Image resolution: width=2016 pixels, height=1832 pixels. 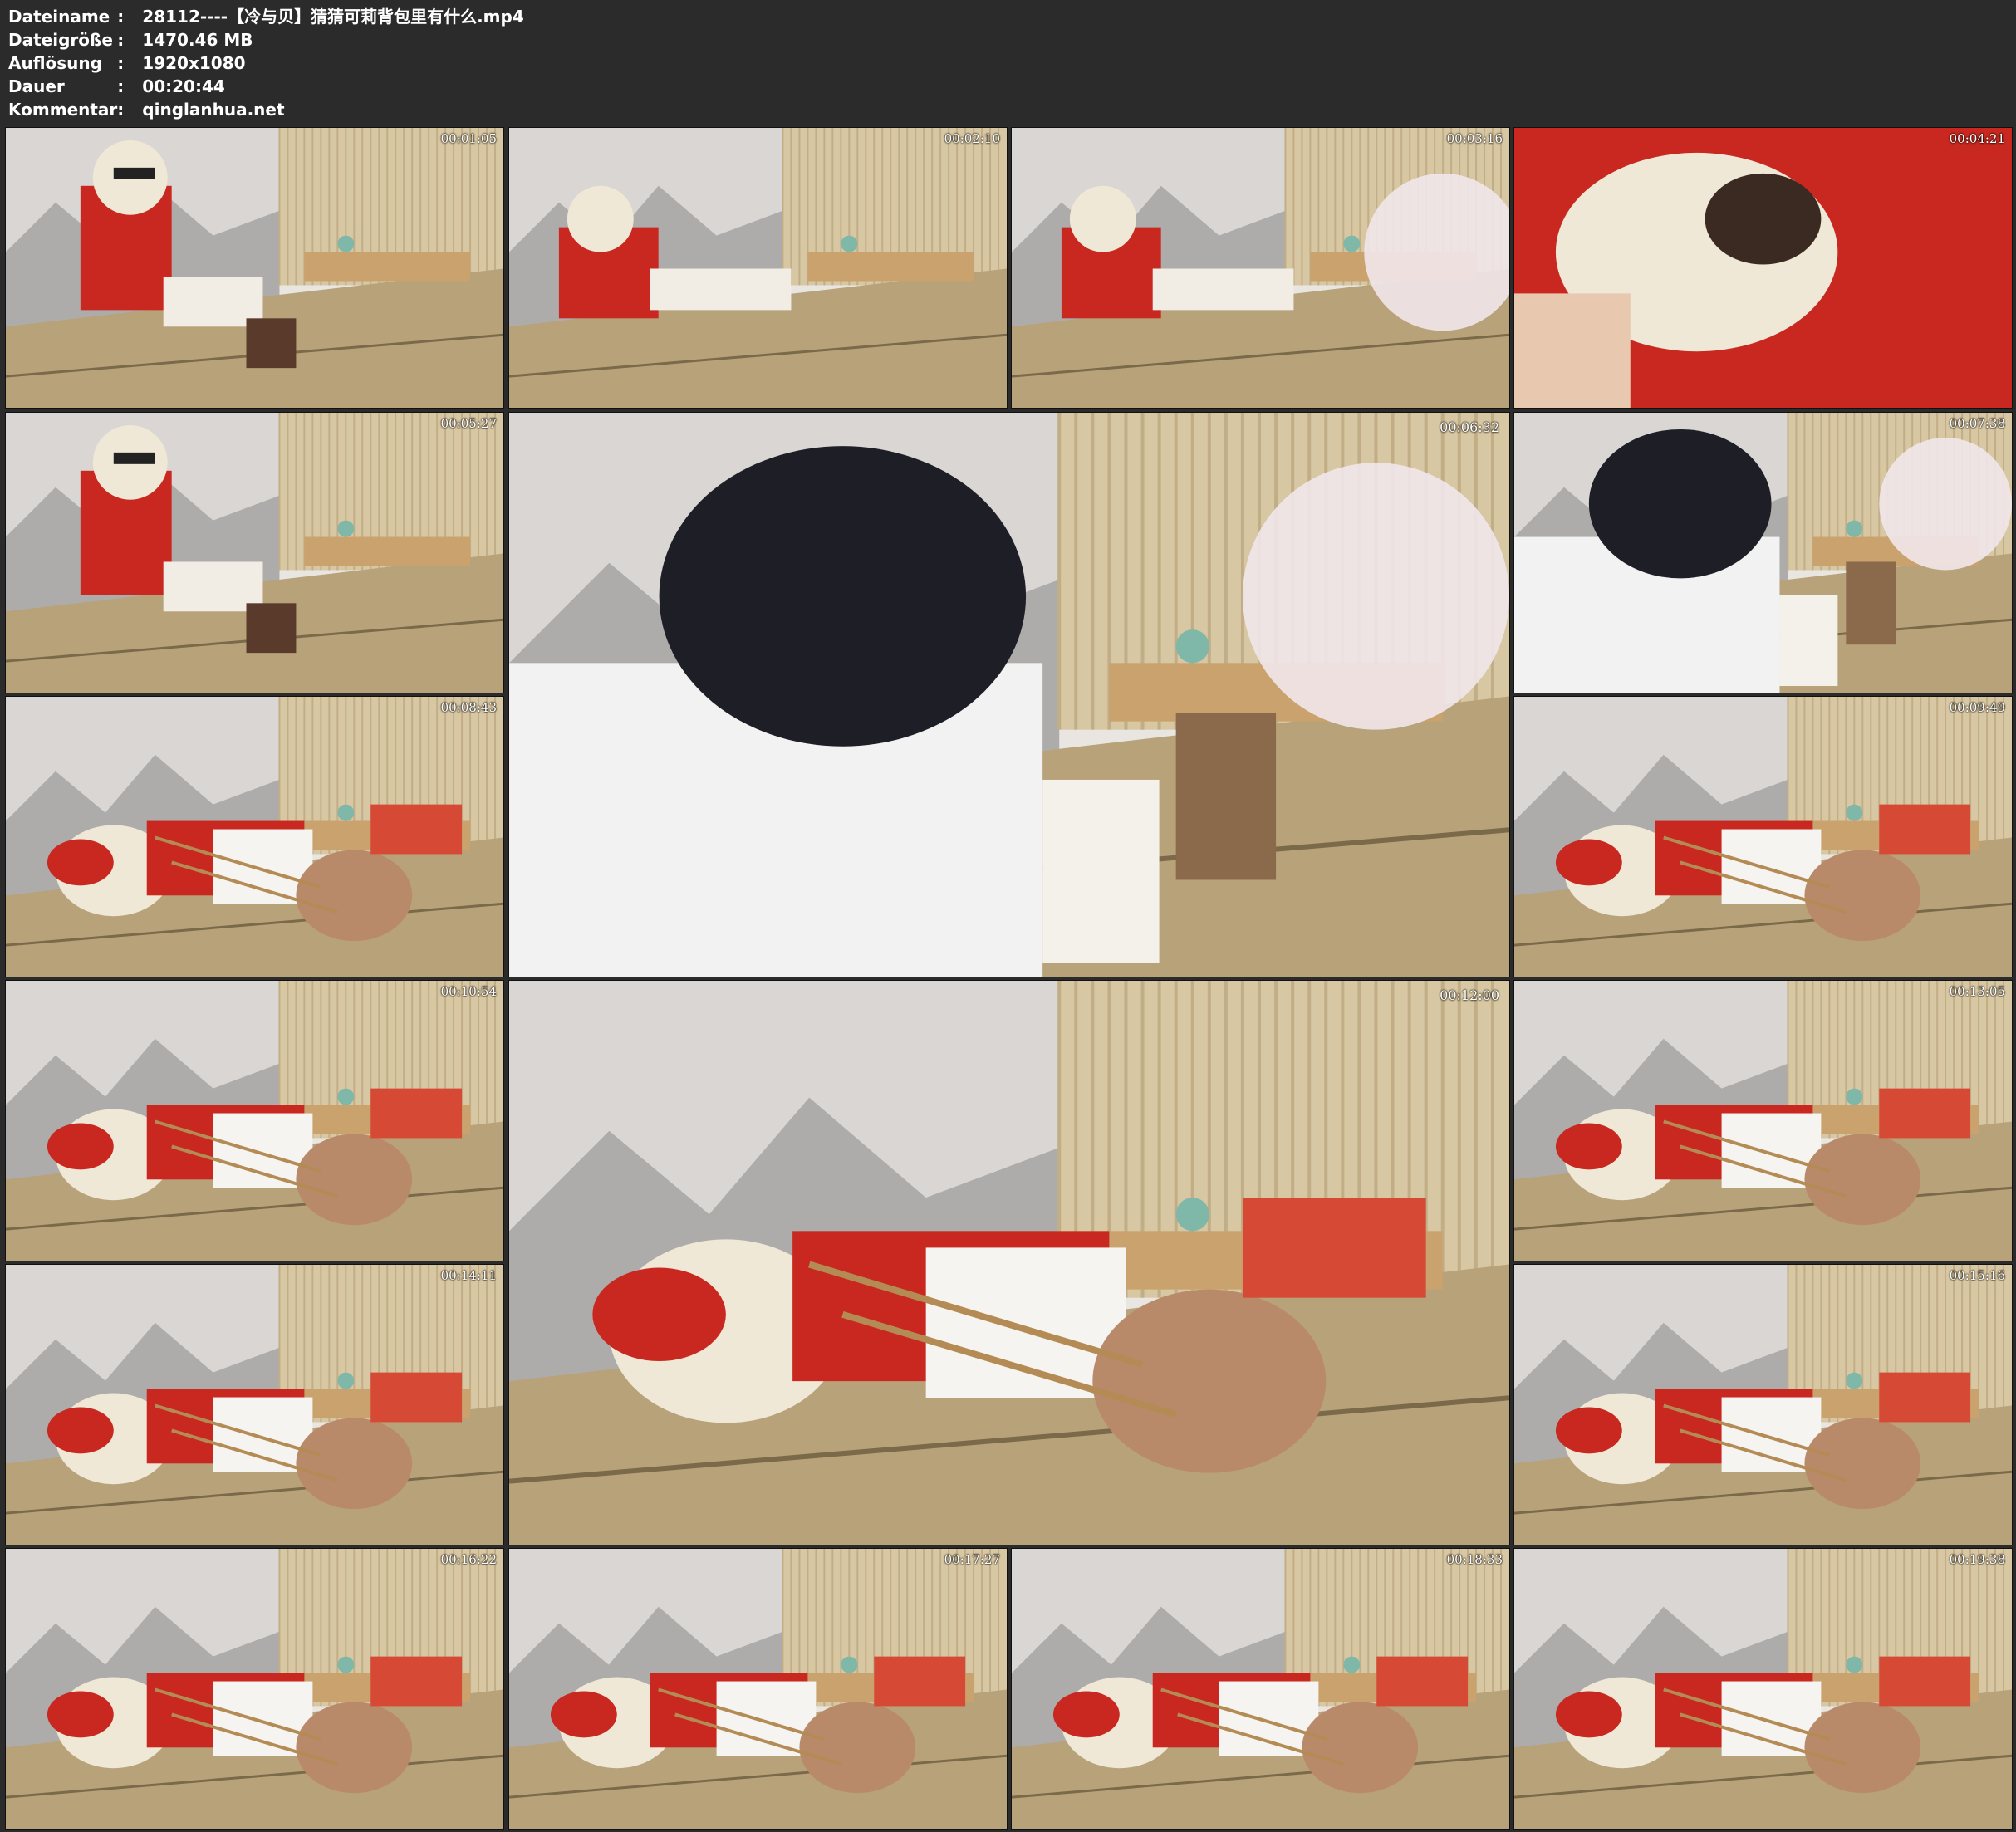 What do you see at coordinates (468, 423) in the screenshot?
I see `thumbnail-timestamp: 00:05:27` at bounding box center [468, 423].